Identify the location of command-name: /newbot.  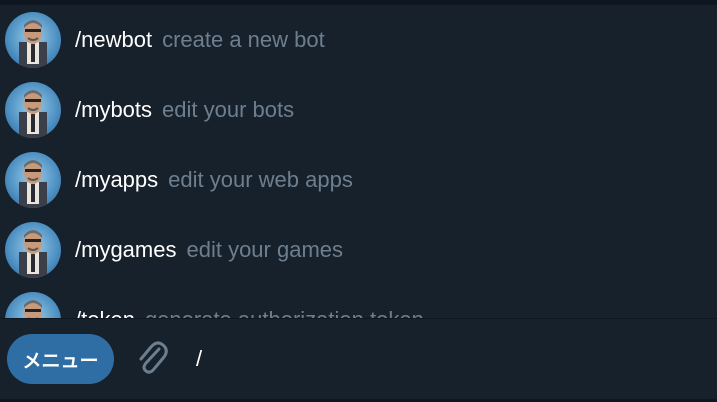
(114, 39).